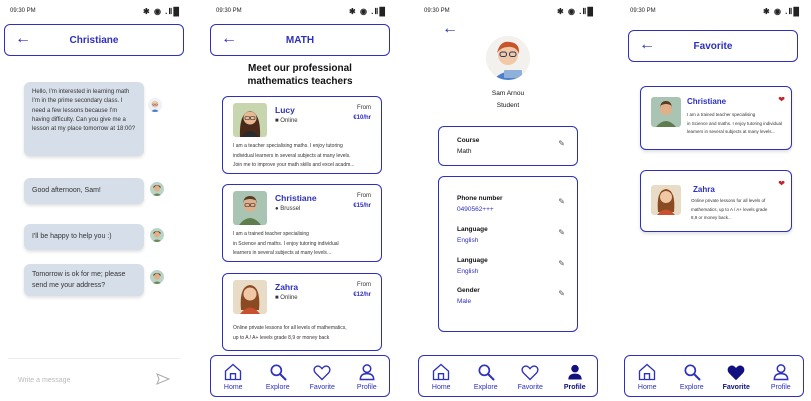 This screenshot has width=811, height=401. What do you see at coordinates (362, 118) in the screenshot?
I see `teacher-price: €10/hr` at bounding box center [362, 118].